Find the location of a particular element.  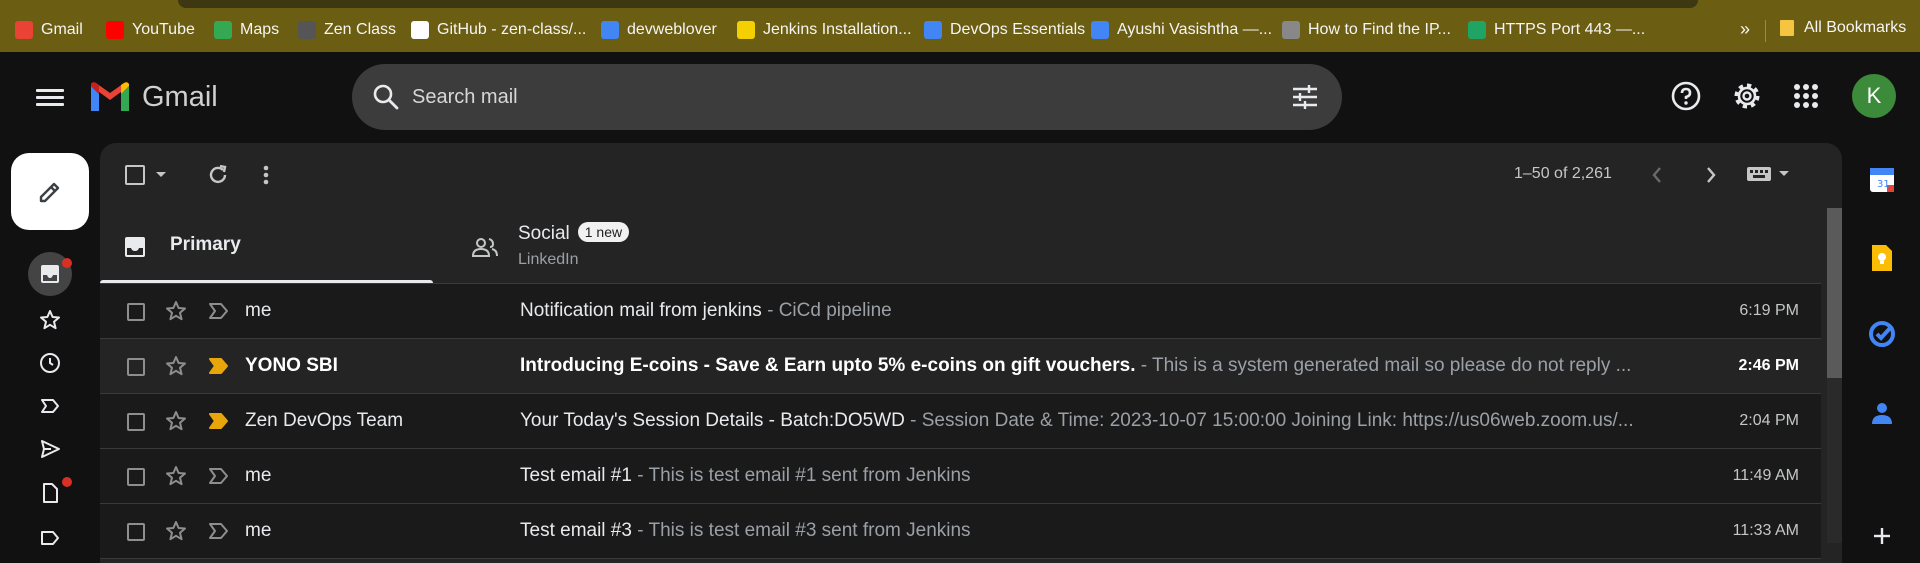

bookmarks-overflow-button: » is located at coordinates (1745, 29).